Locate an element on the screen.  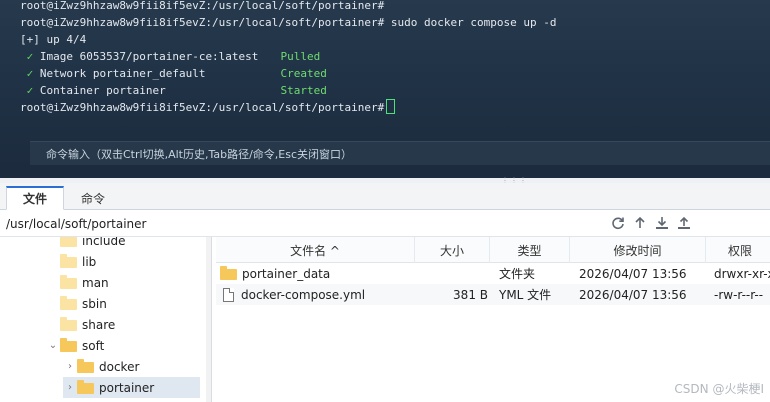
chevron-down-icon: ⌄ is located at coordinates (53, 345).